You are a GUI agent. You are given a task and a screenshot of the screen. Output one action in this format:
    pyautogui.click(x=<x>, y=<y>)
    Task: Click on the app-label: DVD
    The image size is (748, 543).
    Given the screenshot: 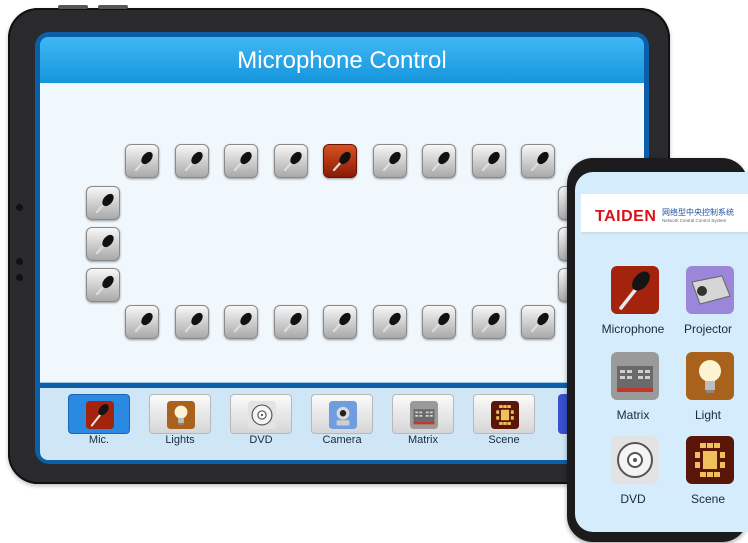 What is the action you would take?
    pyautogui.click(x=633, y=499)
    